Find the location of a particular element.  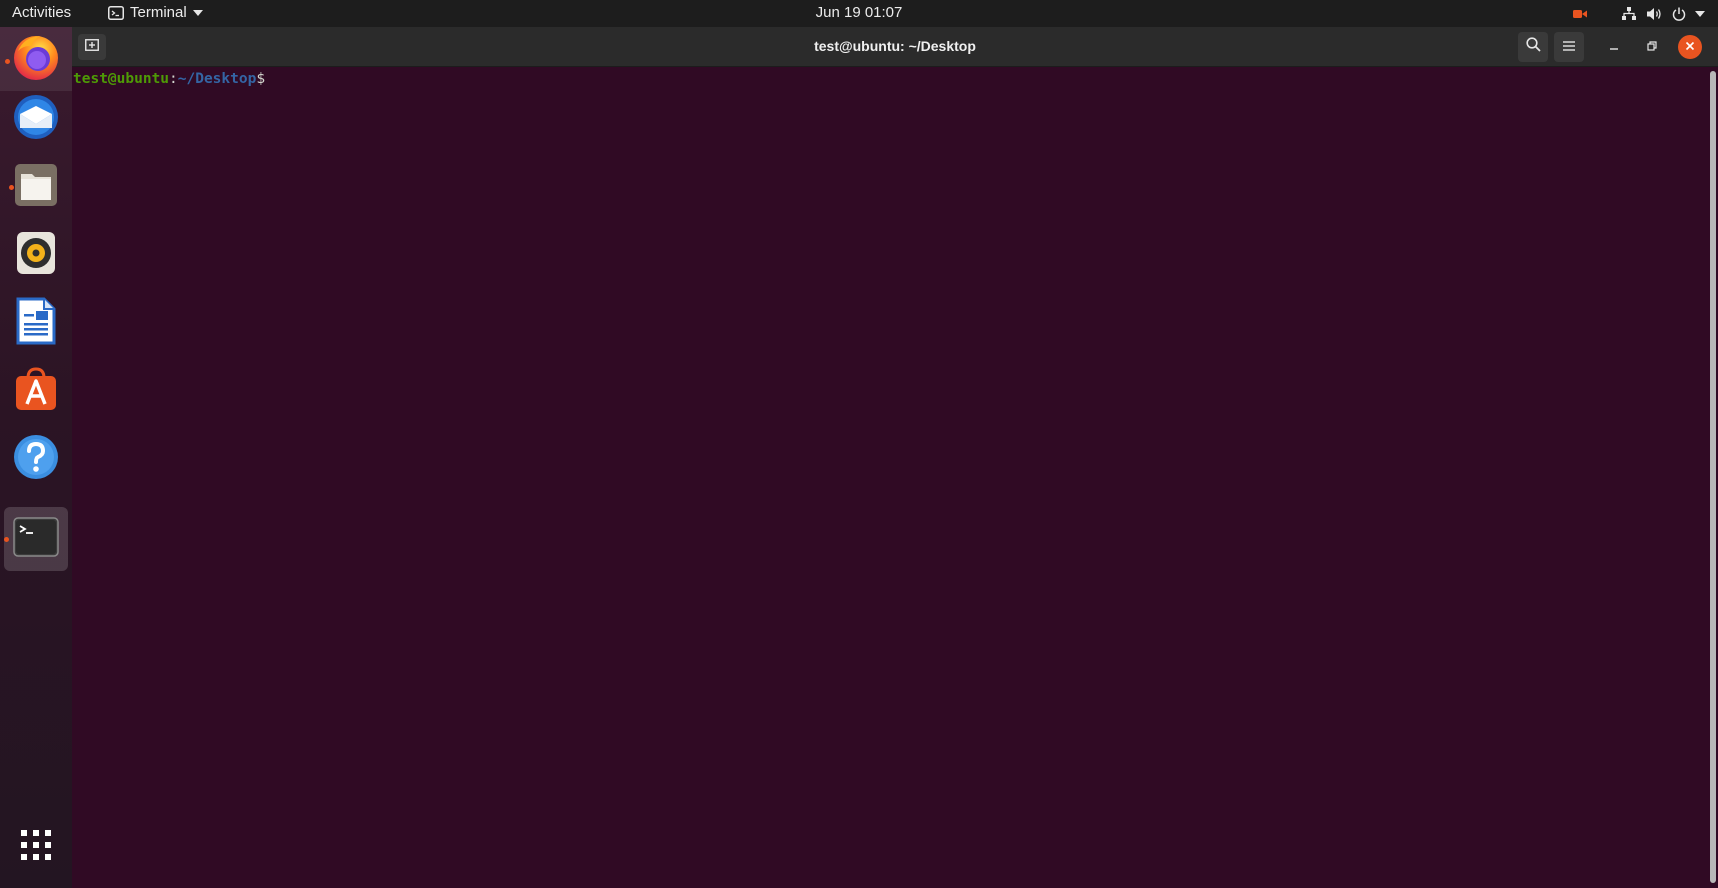

hamburger-menu-icon is located at coordinates (1569, 47).